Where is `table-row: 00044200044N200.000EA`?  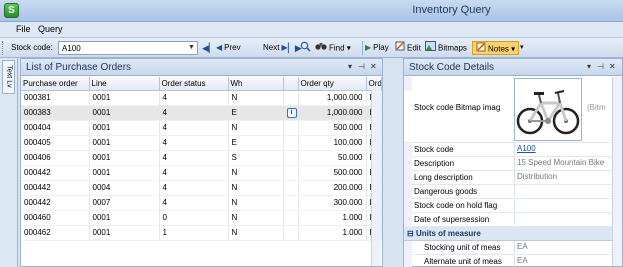
table-row: 00044200044N200.000EA is located at coordinates (201, 188).